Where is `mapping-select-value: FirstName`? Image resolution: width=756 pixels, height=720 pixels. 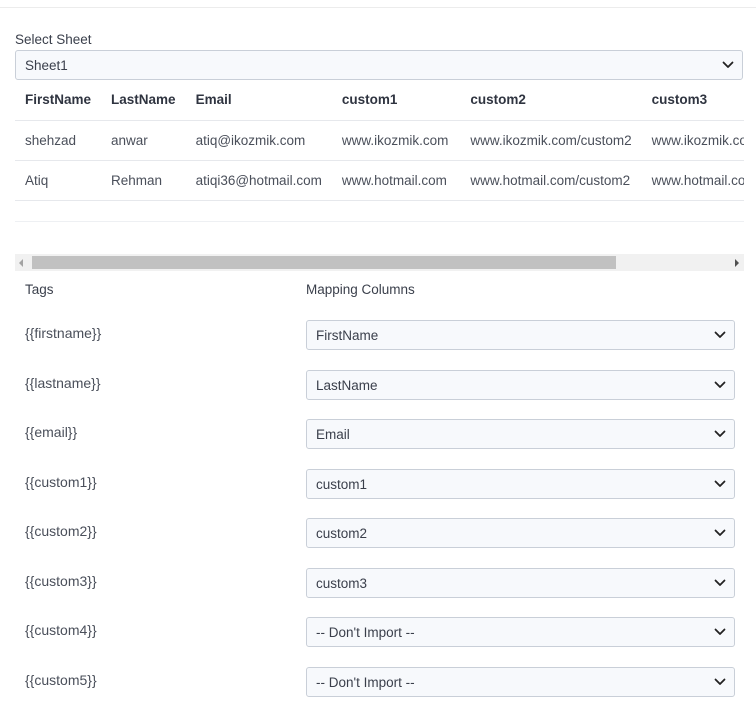 mapping-select-value: FirstName is located at coordinates (347, 335).